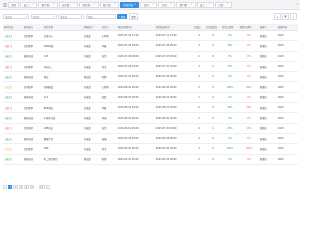 This screenshot has width=320, height=240. I want to click on tab-2: 客户管… ×, so click(48, 4).